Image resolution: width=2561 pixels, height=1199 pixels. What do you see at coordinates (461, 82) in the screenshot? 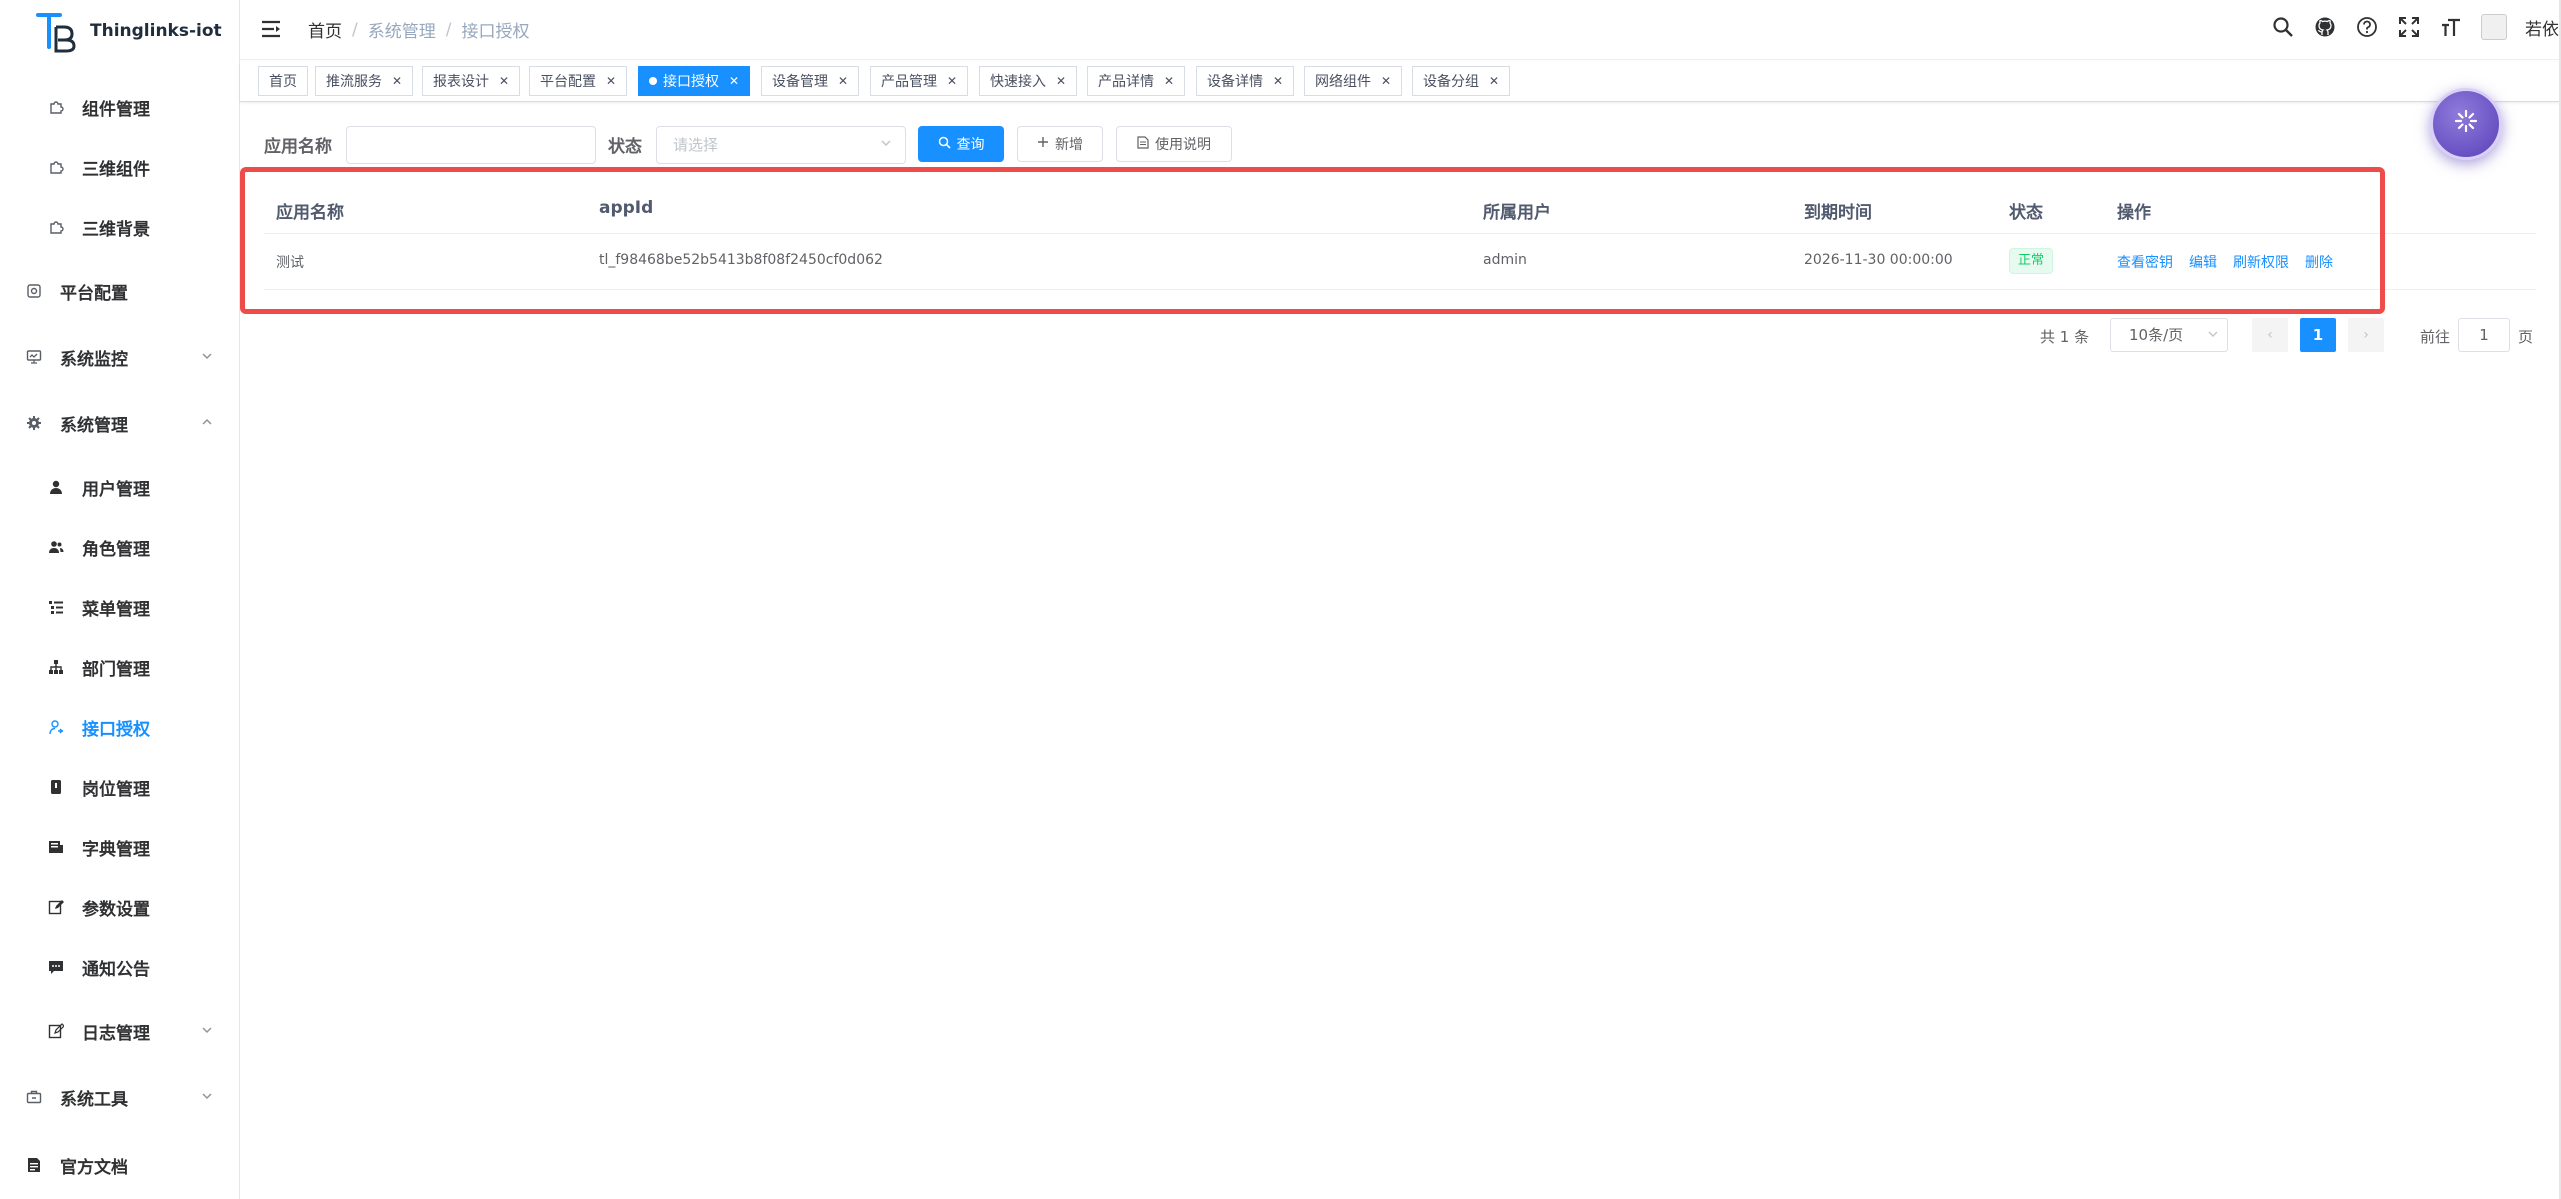
I see `tag-label: 报表设计` at bounding box center [461, 82].